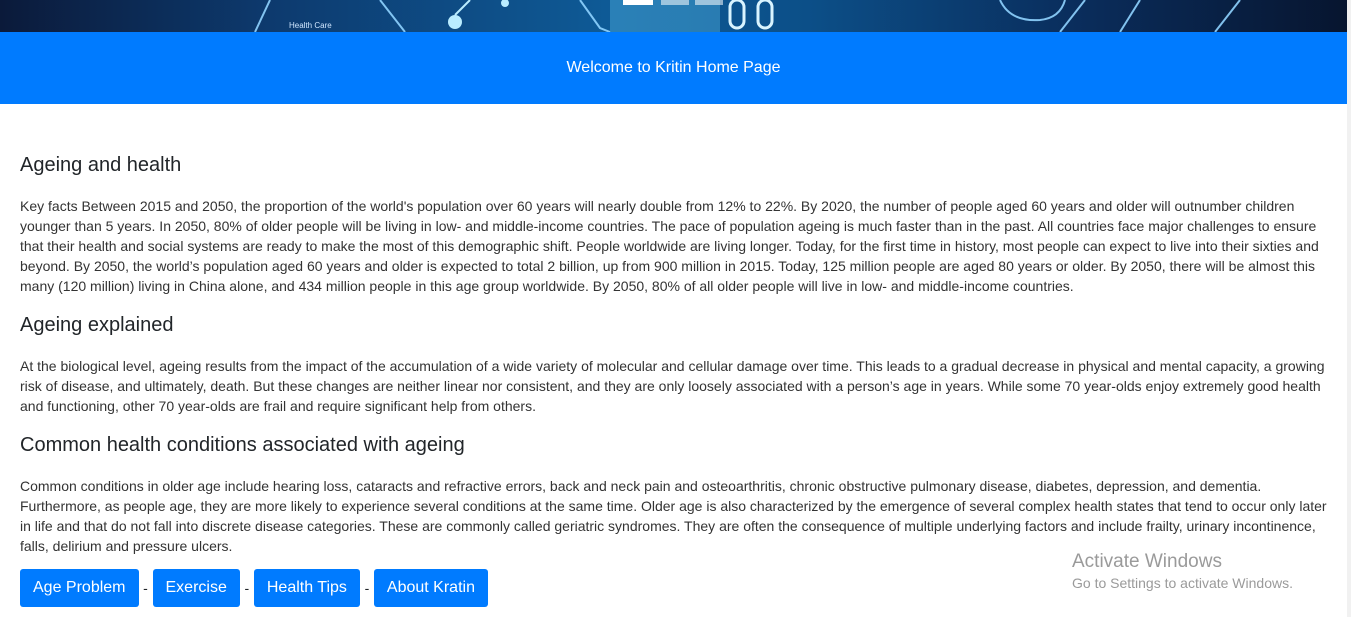  I want to click on page-scroll-edge, so click(1349, 308).